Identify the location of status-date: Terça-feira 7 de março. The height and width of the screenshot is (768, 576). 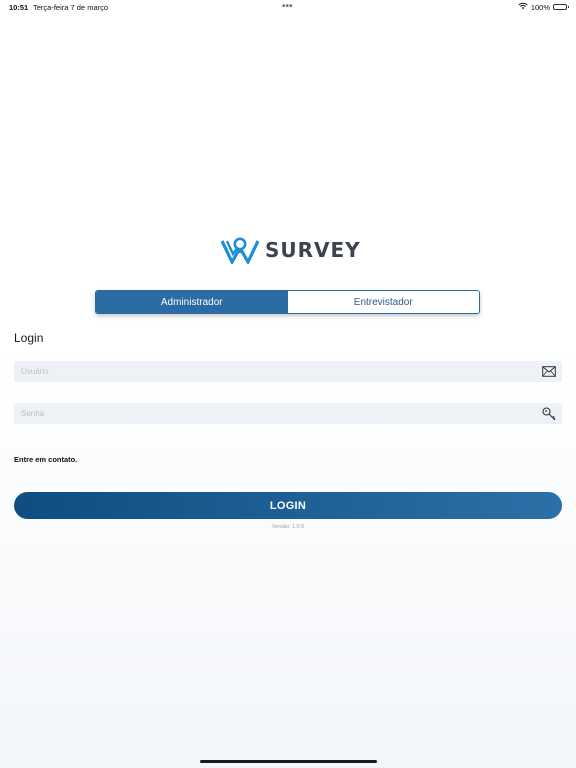
(71, 7).